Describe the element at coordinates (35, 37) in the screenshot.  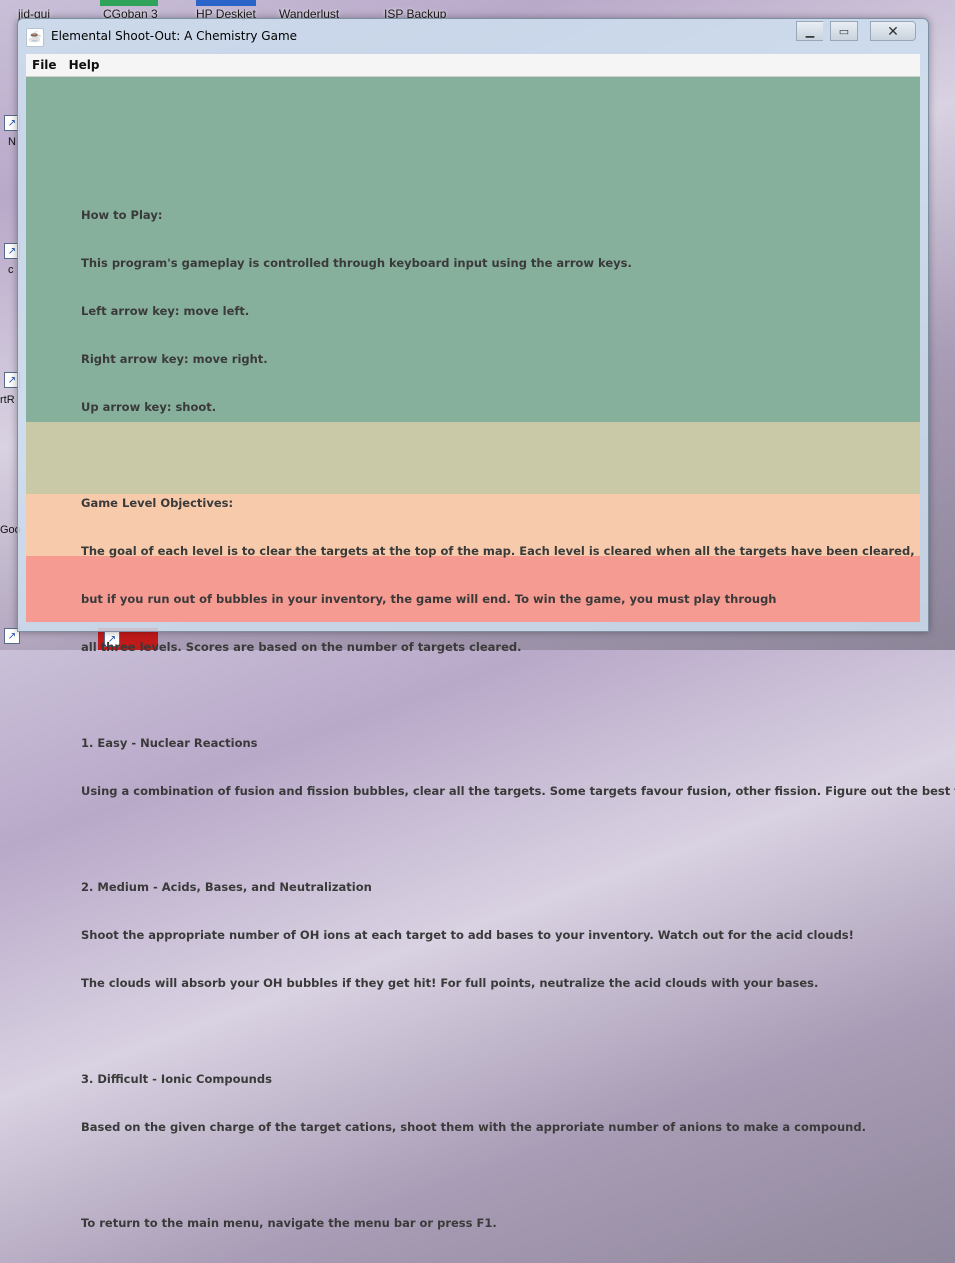
I see `java-icon: ☕` at that location.